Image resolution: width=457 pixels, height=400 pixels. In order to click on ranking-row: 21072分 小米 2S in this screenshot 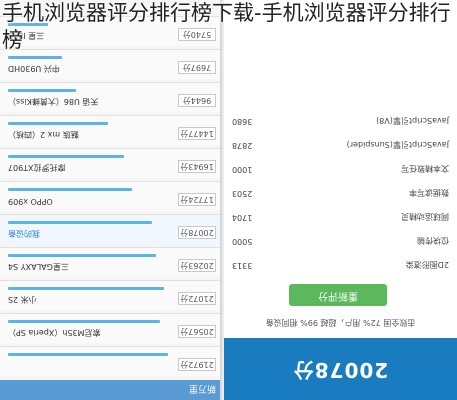, I will do `click(110, 295)`.